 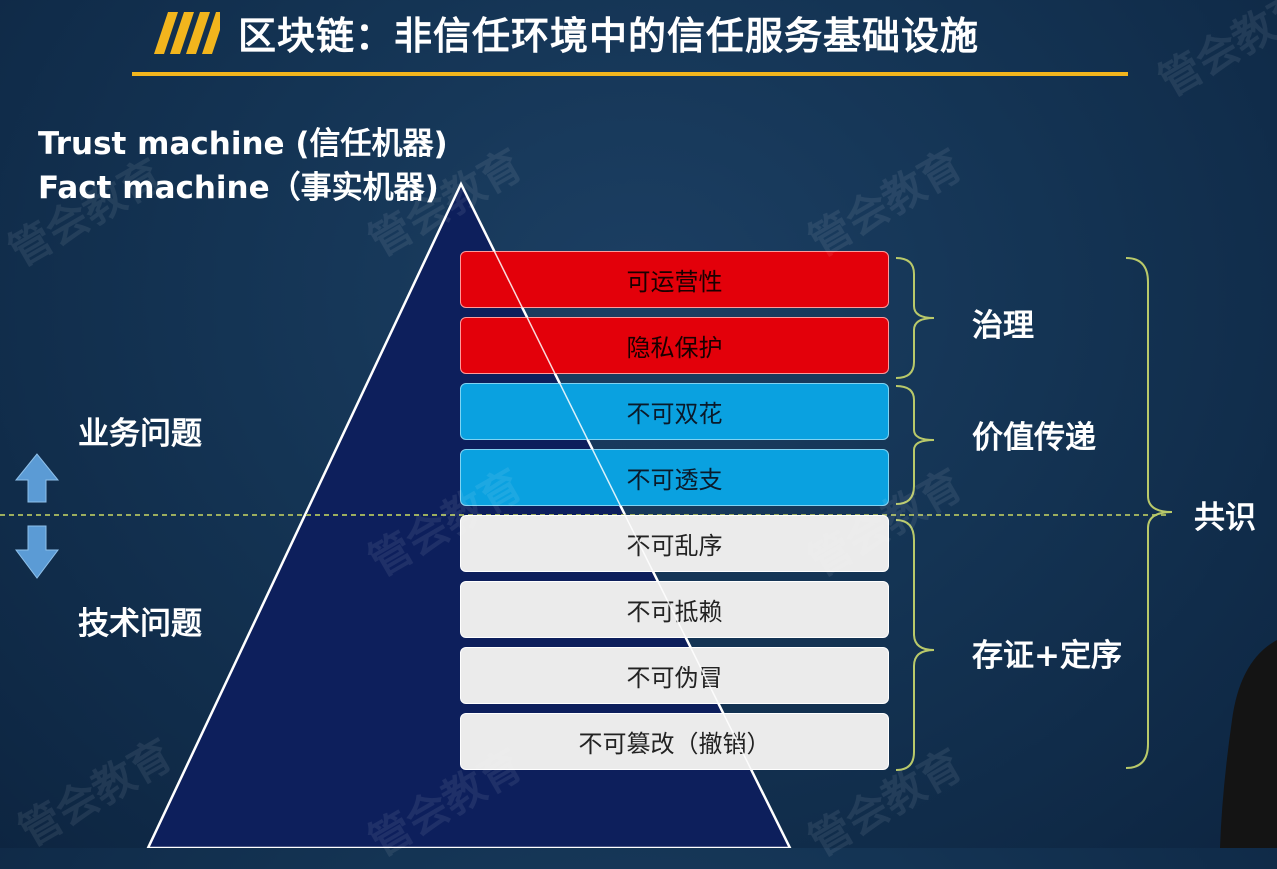 What do you see at coordinates (915, 645) in the screenshot?
I see `brace-evidence` at bounding box center [915, 645].